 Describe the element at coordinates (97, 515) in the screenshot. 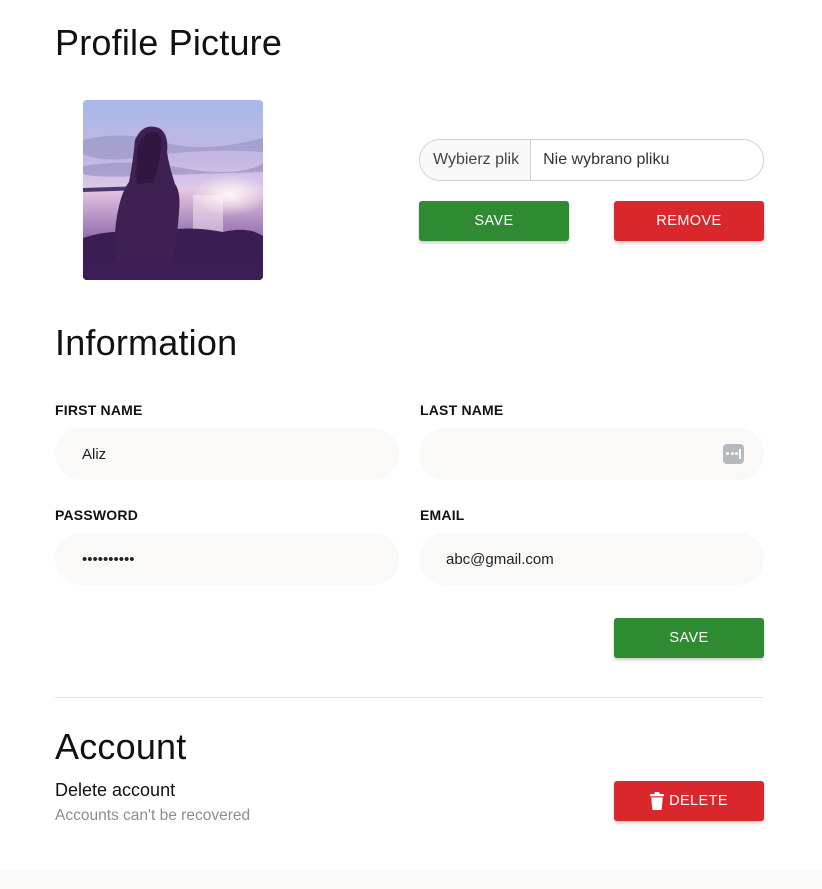

I see `password-label: PASSWORD` at that location.